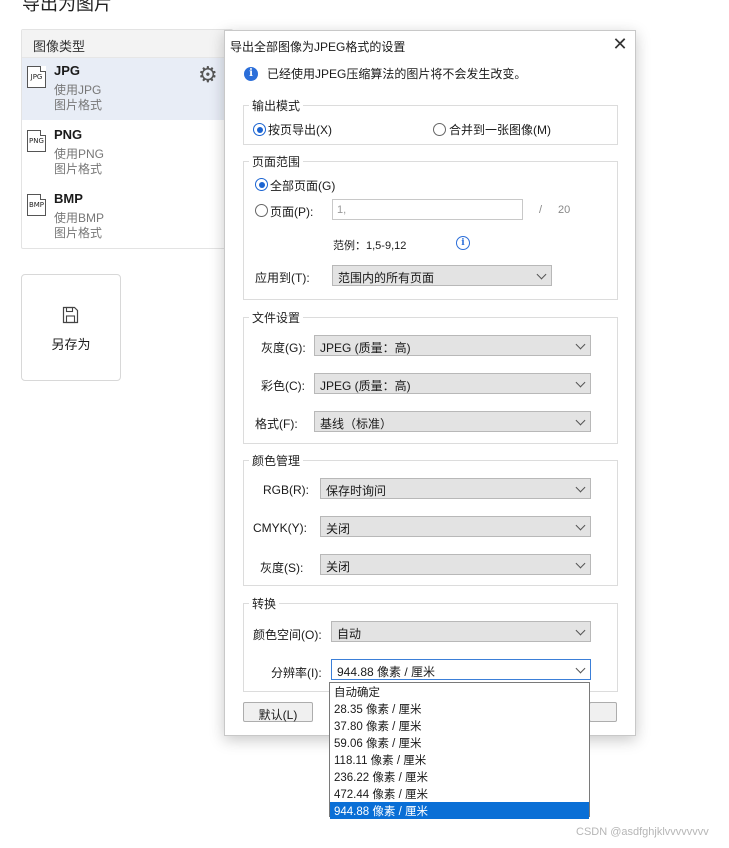 This screenshot has height=848, width=729. I want to click on dropdown-option: 472.44 像素 / 厘米, so click(459, 793).